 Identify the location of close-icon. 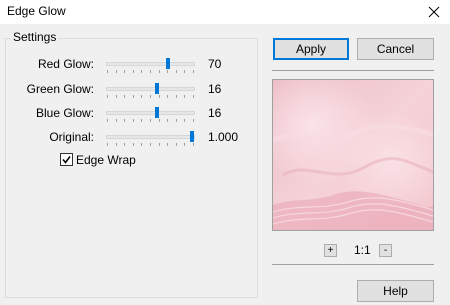
(434, 12).